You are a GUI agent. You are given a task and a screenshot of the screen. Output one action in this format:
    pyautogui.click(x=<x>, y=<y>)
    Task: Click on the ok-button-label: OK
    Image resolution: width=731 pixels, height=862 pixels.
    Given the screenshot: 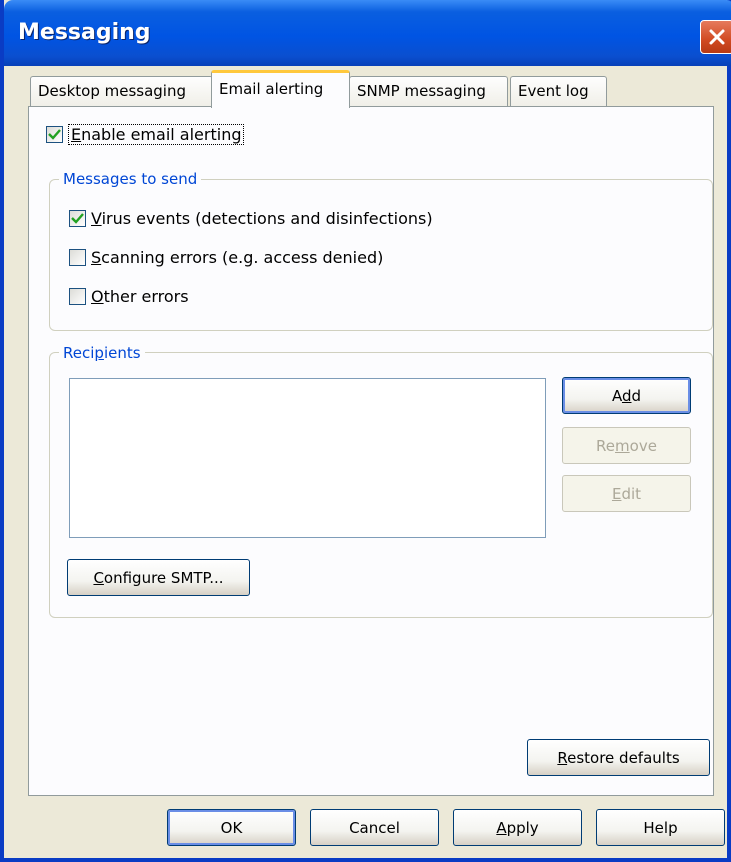 What is the action you would take?
    pyautogui.click(x=231, y=827)
    